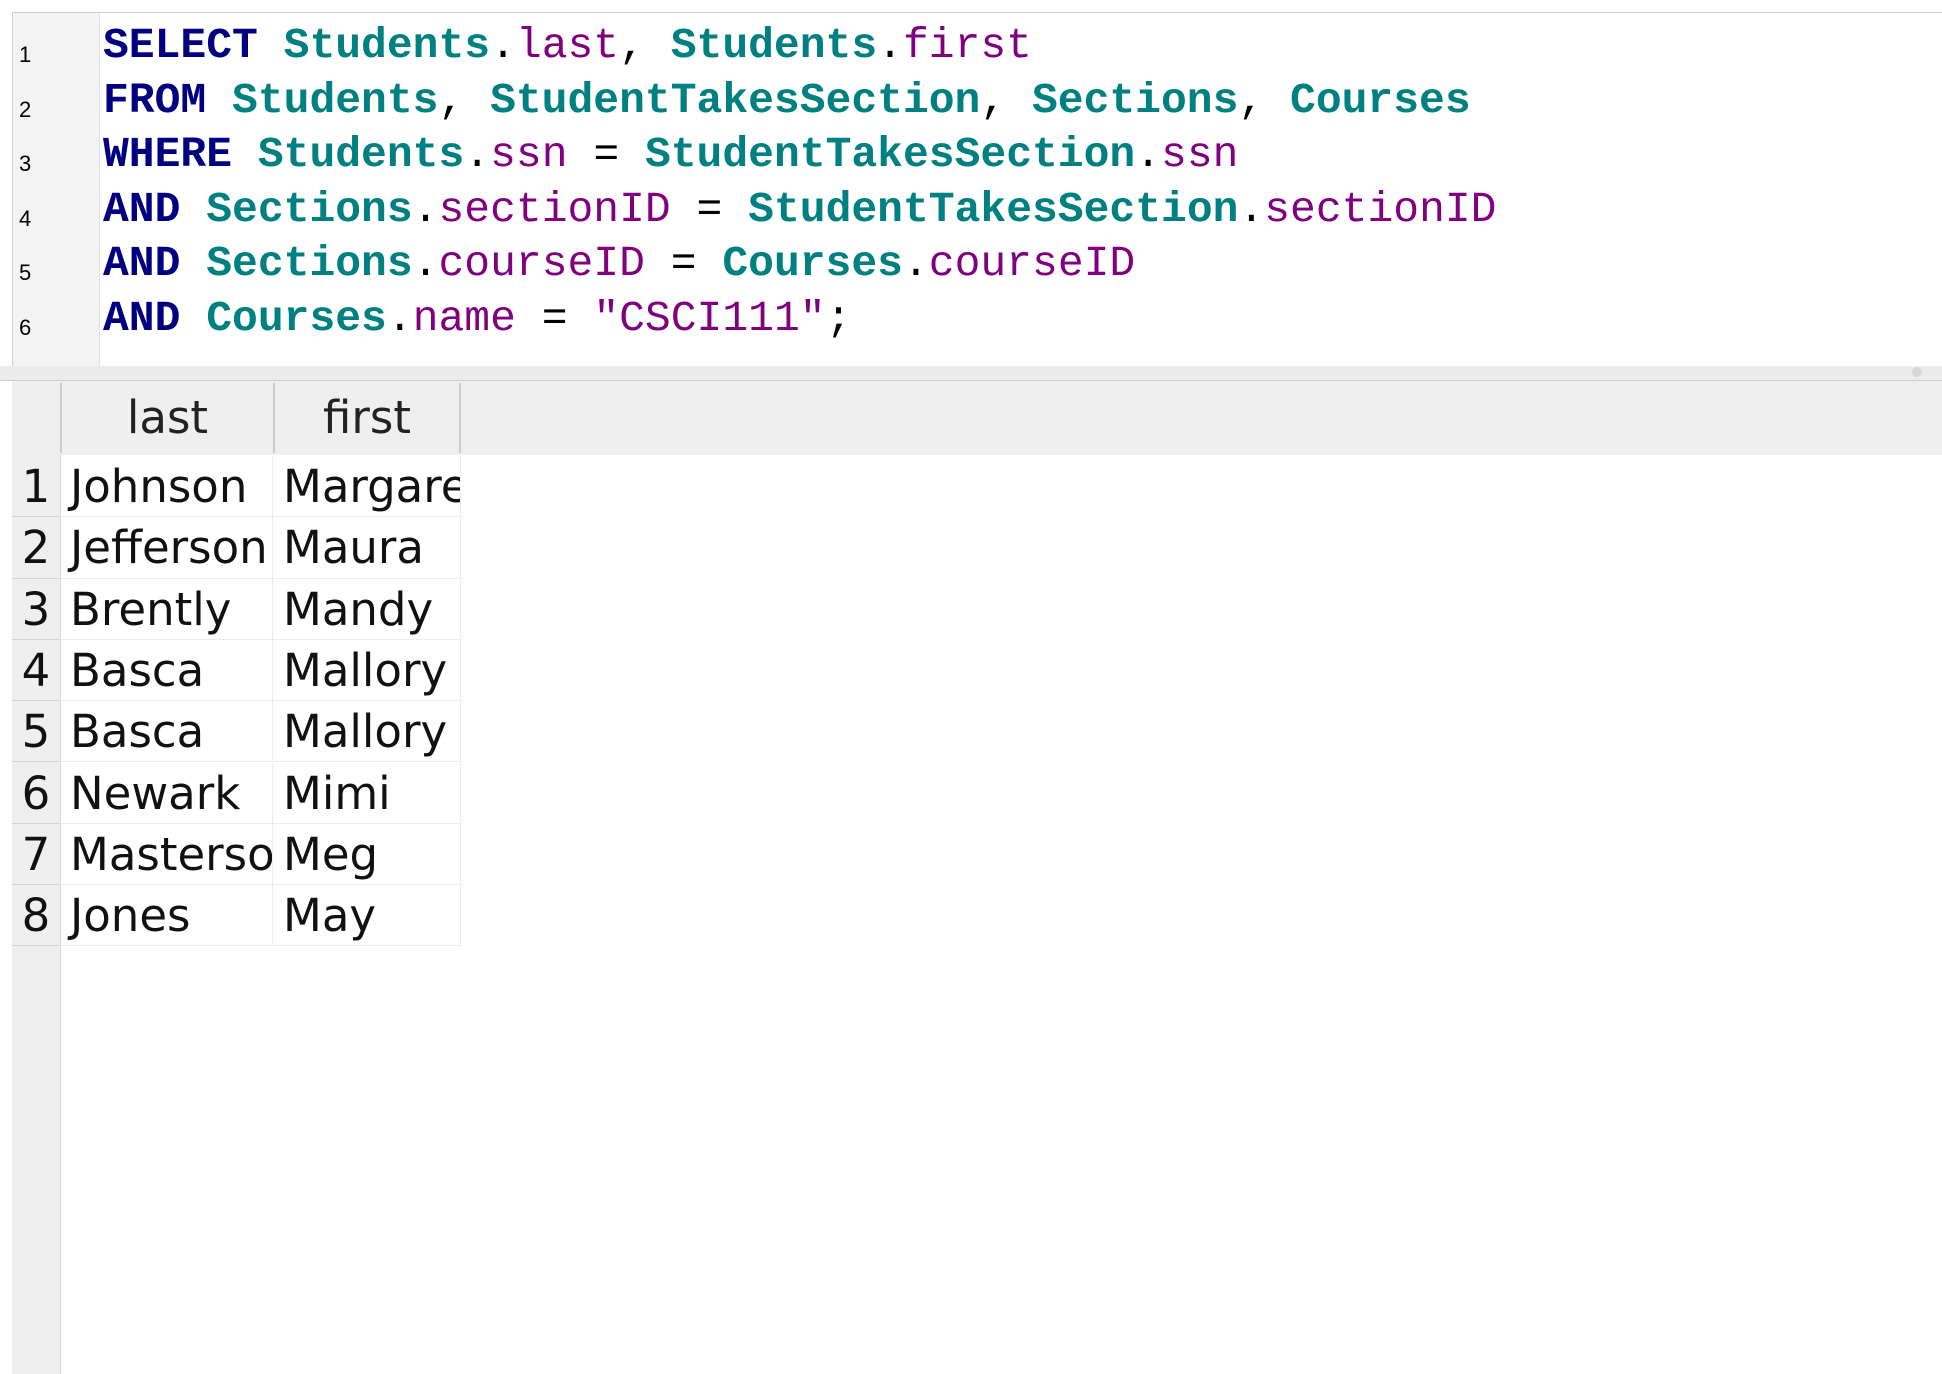  I want to click on line-number: 2, so click(25, 109).